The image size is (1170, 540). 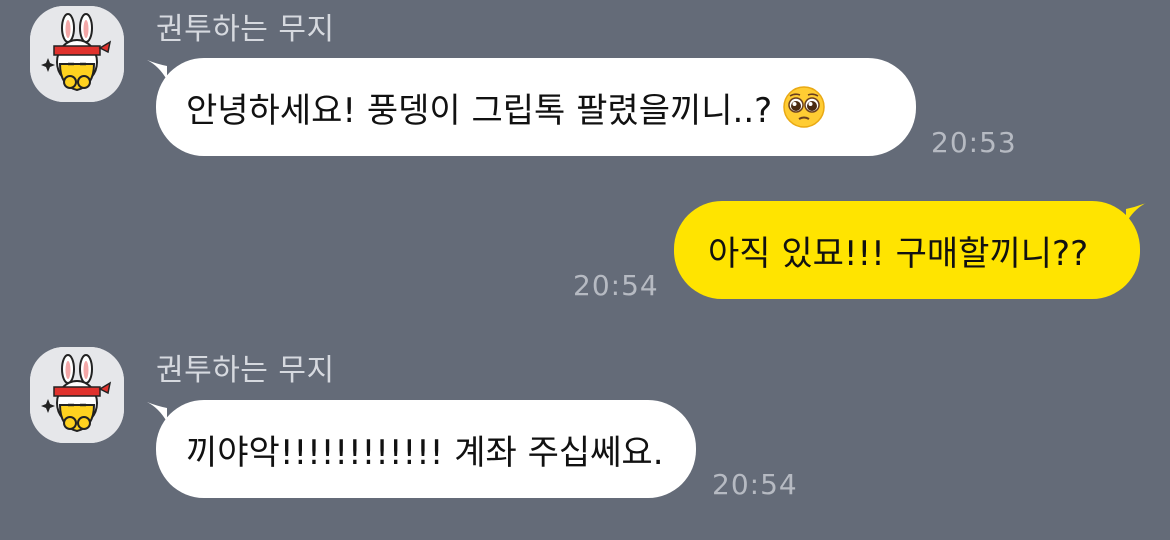 I want to click on pleading-face-icon, so click(x=804, y=107).